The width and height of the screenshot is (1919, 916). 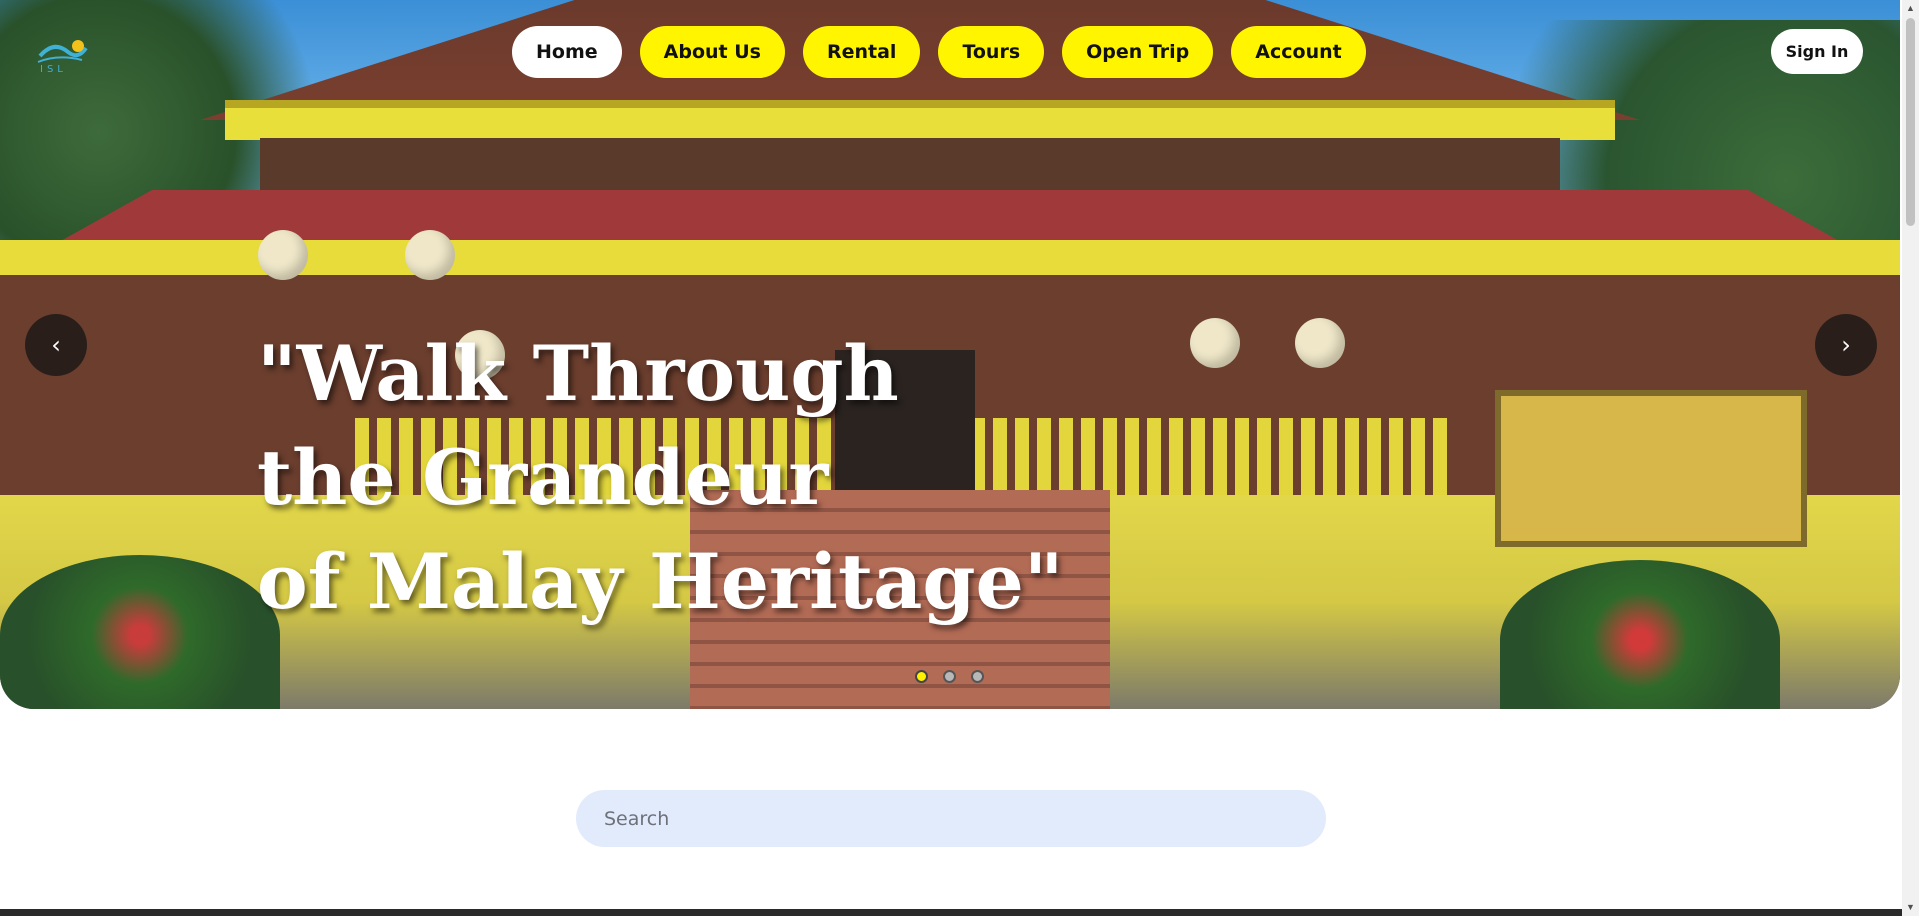 What do you see at coordinates (1910, 8) in the screenshot?
I see `scroll-up-icon: ▲` at bounding box center [1910, 8].